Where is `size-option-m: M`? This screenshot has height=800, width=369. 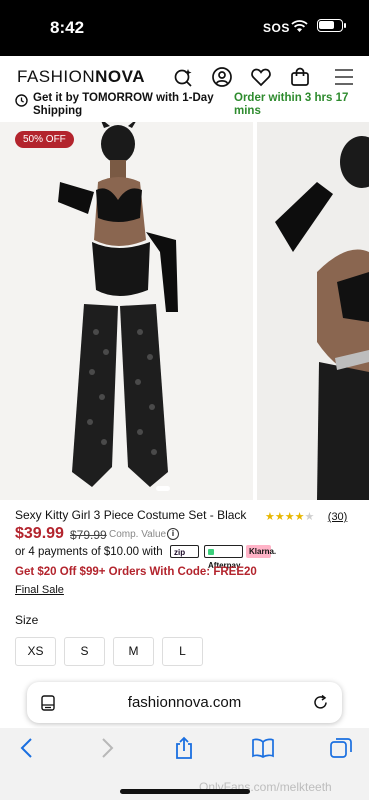
size-option-m: M is located at coordinates (133, 651).